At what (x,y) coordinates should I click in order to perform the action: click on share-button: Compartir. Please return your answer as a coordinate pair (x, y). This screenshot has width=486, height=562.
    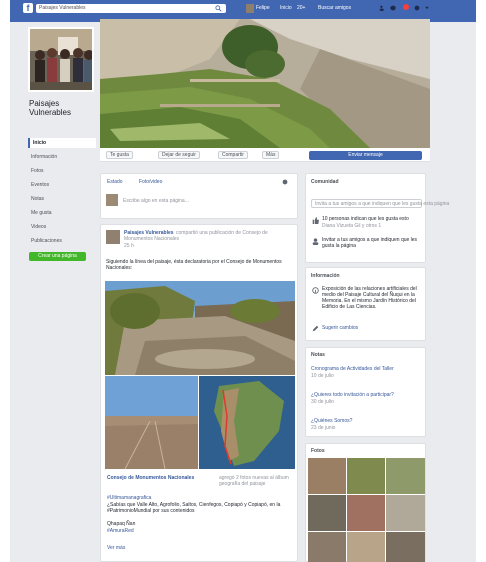
    Looking at the image, I should click on (233, 155).